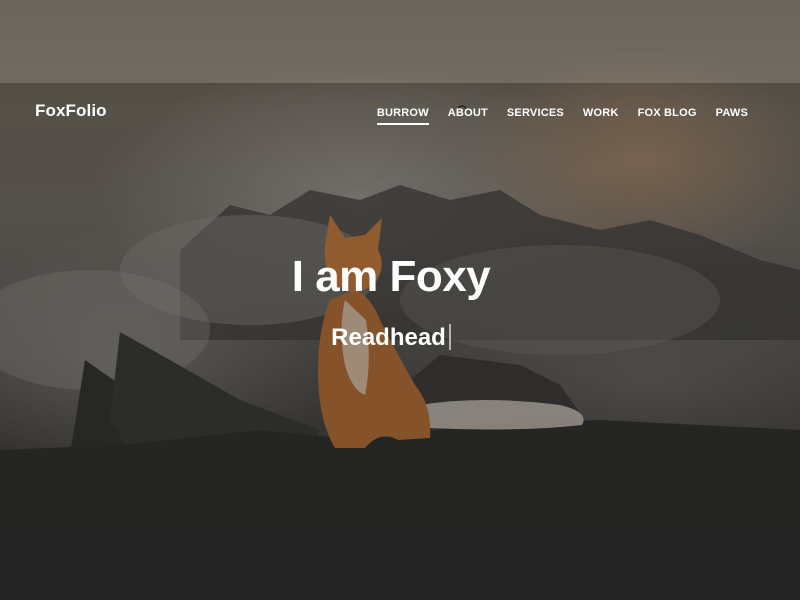 The width and height of the screenshot is (800, 600). I want to click on nav-link-work: WORK, so click(601, 116).